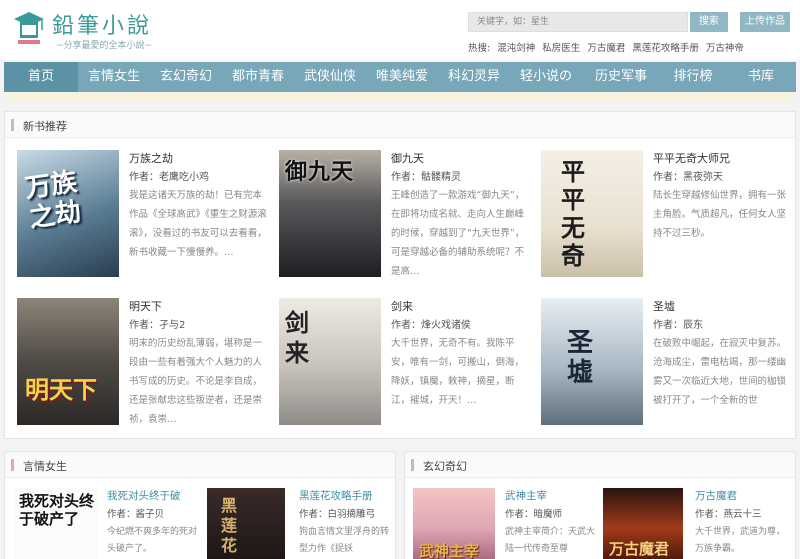 The width and height of the screenshot is (800, 559). What do you see at coordinates (400, 97) in the screenshot?
I see `nav-divider` at bounding box center [400, 97].